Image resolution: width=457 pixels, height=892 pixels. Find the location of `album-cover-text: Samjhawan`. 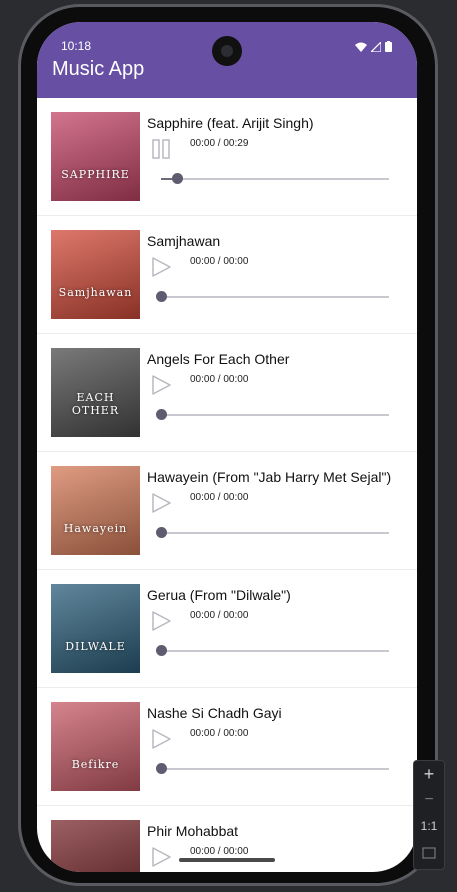

album-cover-text: Samjhawan is located at coordinates (95, 292).